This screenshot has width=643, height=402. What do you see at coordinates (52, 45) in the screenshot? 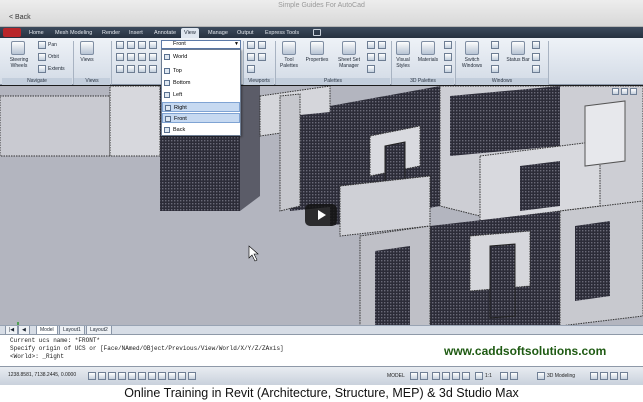
I see `pan-label: Pan` at bounding box center [52, 45].